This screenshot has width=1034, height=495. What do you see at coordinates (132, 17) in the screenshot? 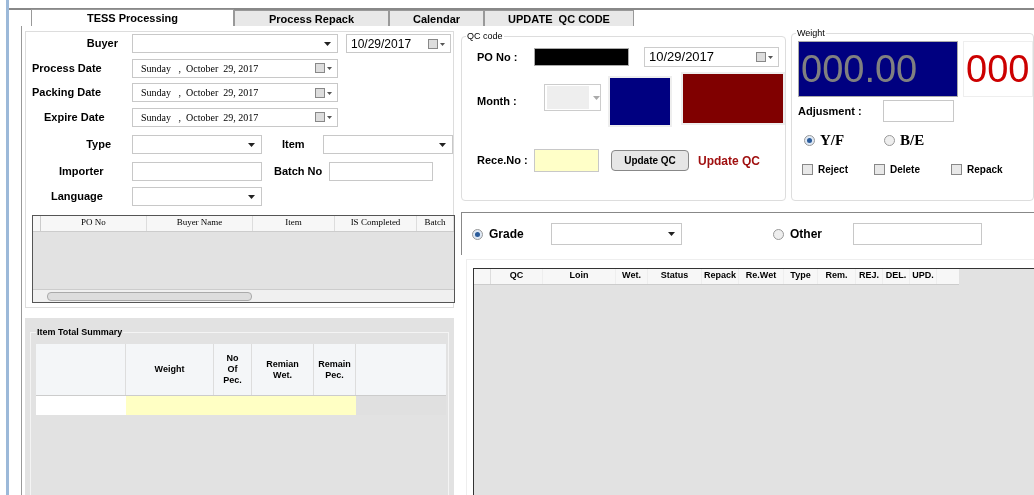
I see `tab: TESS Processing` at bounding box center [132, 17].